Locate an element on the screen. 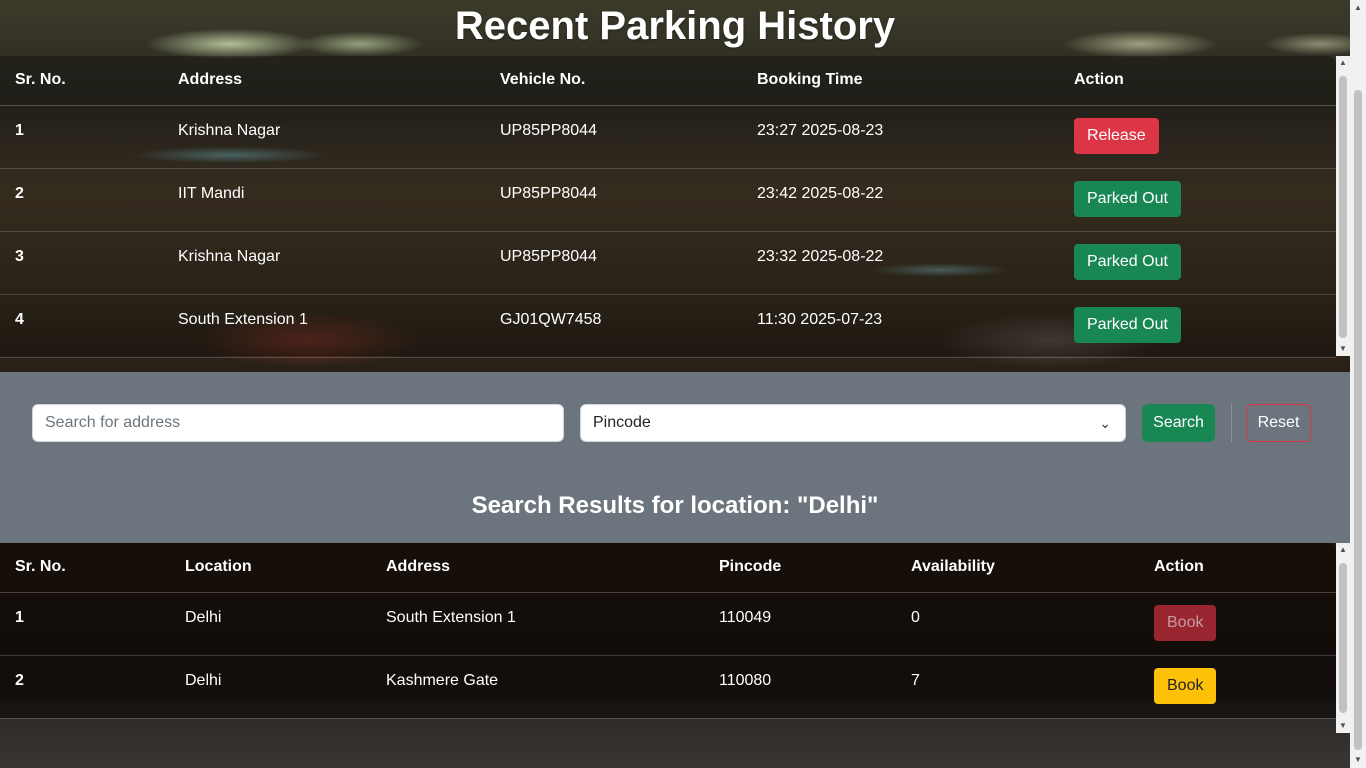 This screenshot has height=768, width=1366. column-header-booking-time: Booking Time is located at coordinates (900, 81).